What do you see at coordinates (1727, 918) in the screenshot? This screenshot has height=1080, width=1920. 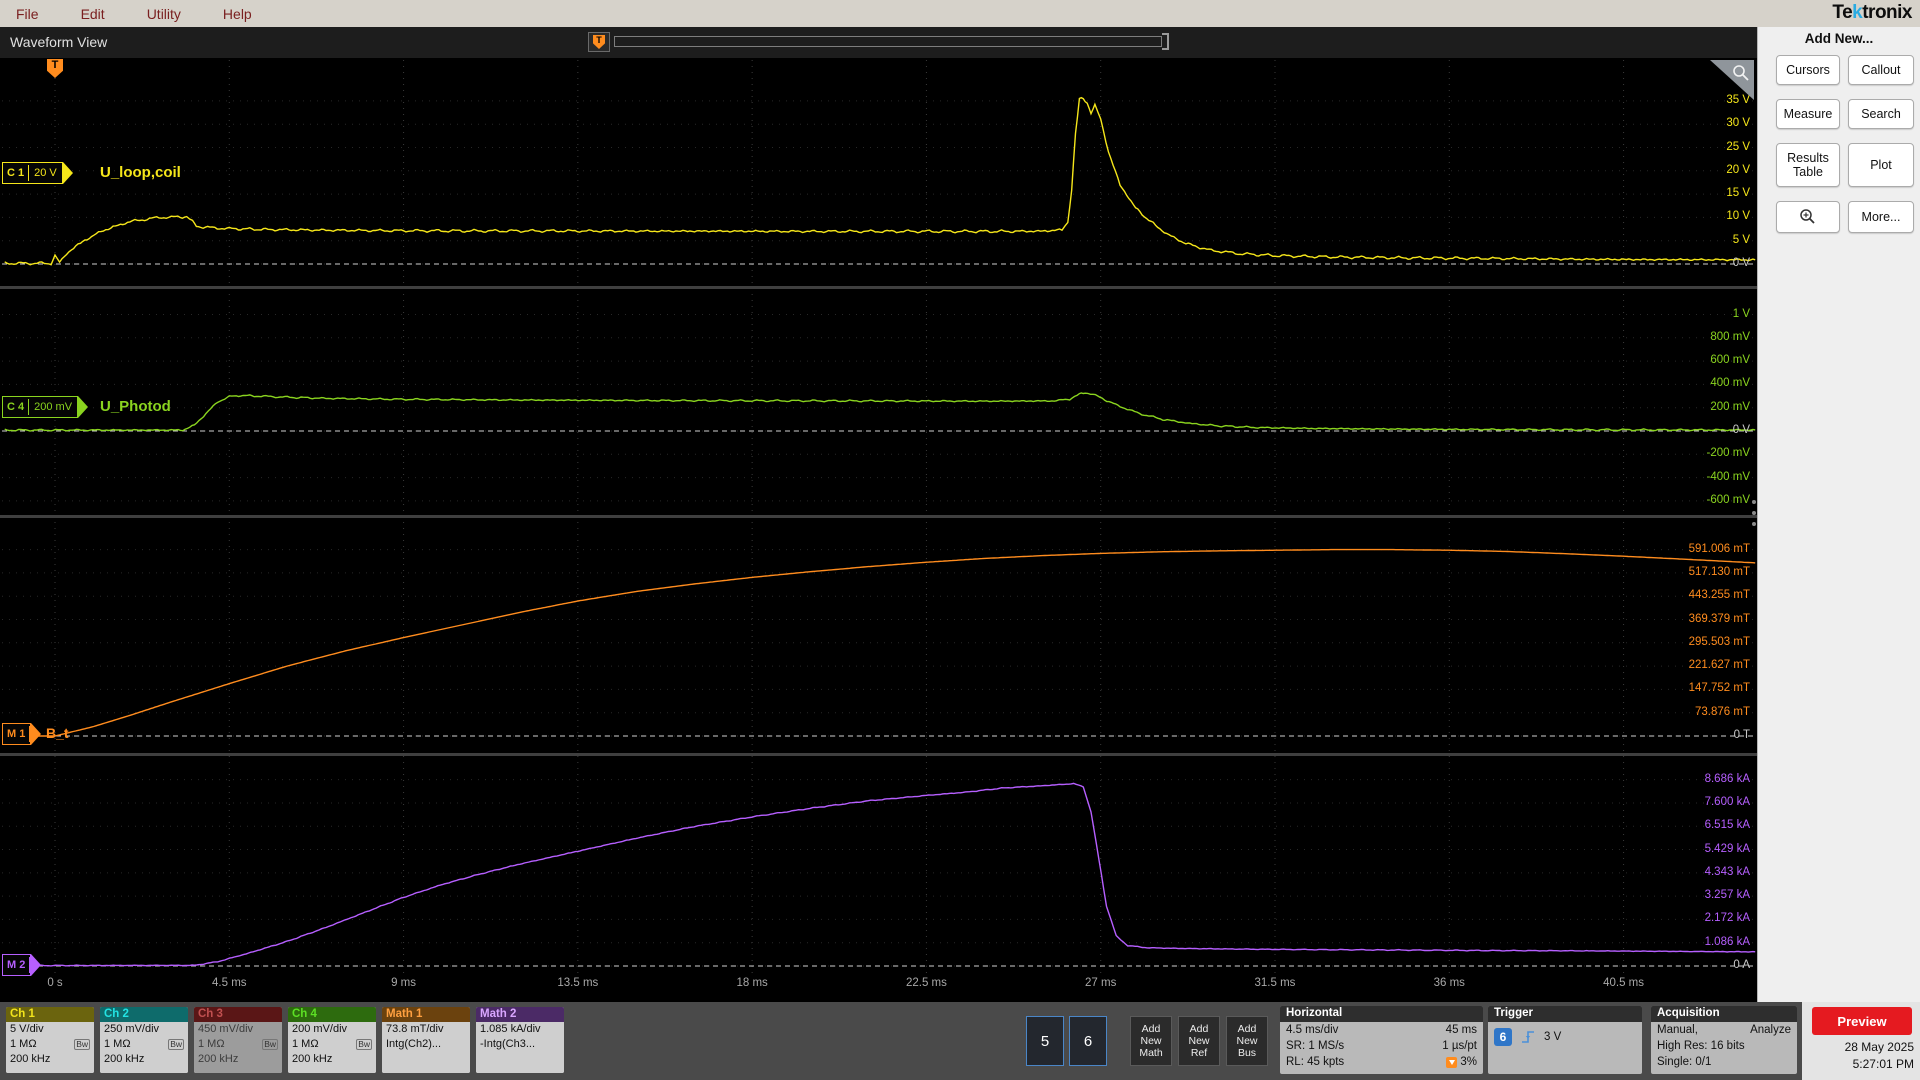 I see `scale-label: 2.172 kA` at bounding box center [1727, 918].